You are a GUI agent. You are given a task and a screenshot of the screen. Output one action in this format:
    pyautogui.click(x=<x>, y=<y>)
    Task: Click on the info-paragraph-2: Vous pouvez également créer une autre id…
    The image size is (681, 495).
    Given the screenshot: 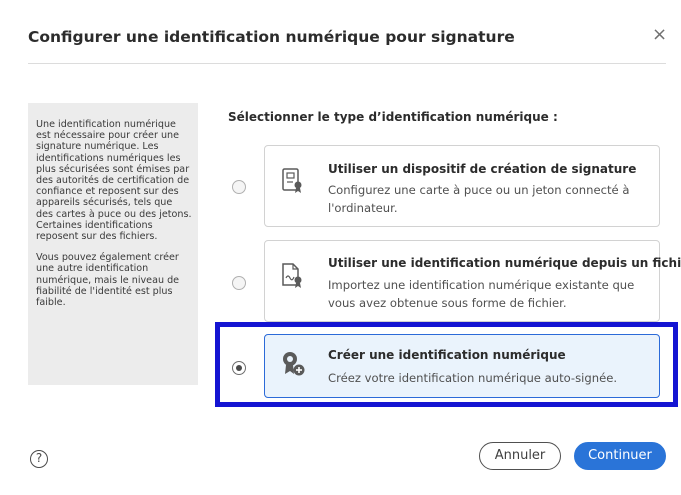 What is the action you would take?
    pyautogui.click(x=108, y=280)
    